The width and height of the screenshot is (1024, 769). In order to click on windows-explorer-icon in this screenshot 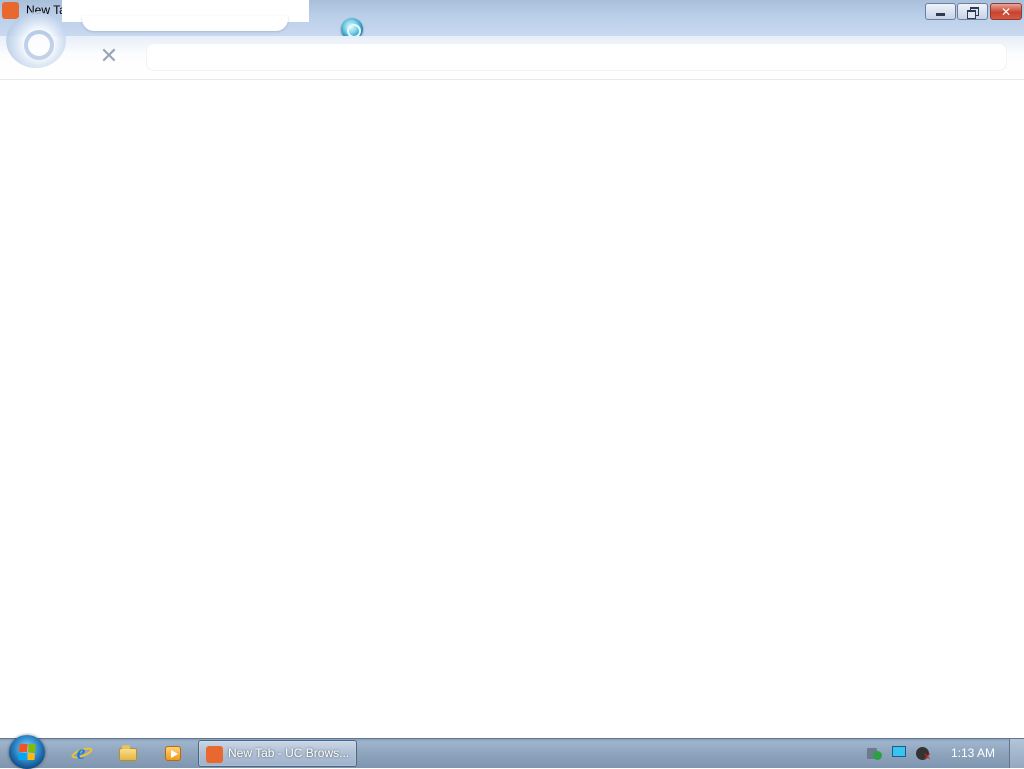, I will do `click(128, 753)`.